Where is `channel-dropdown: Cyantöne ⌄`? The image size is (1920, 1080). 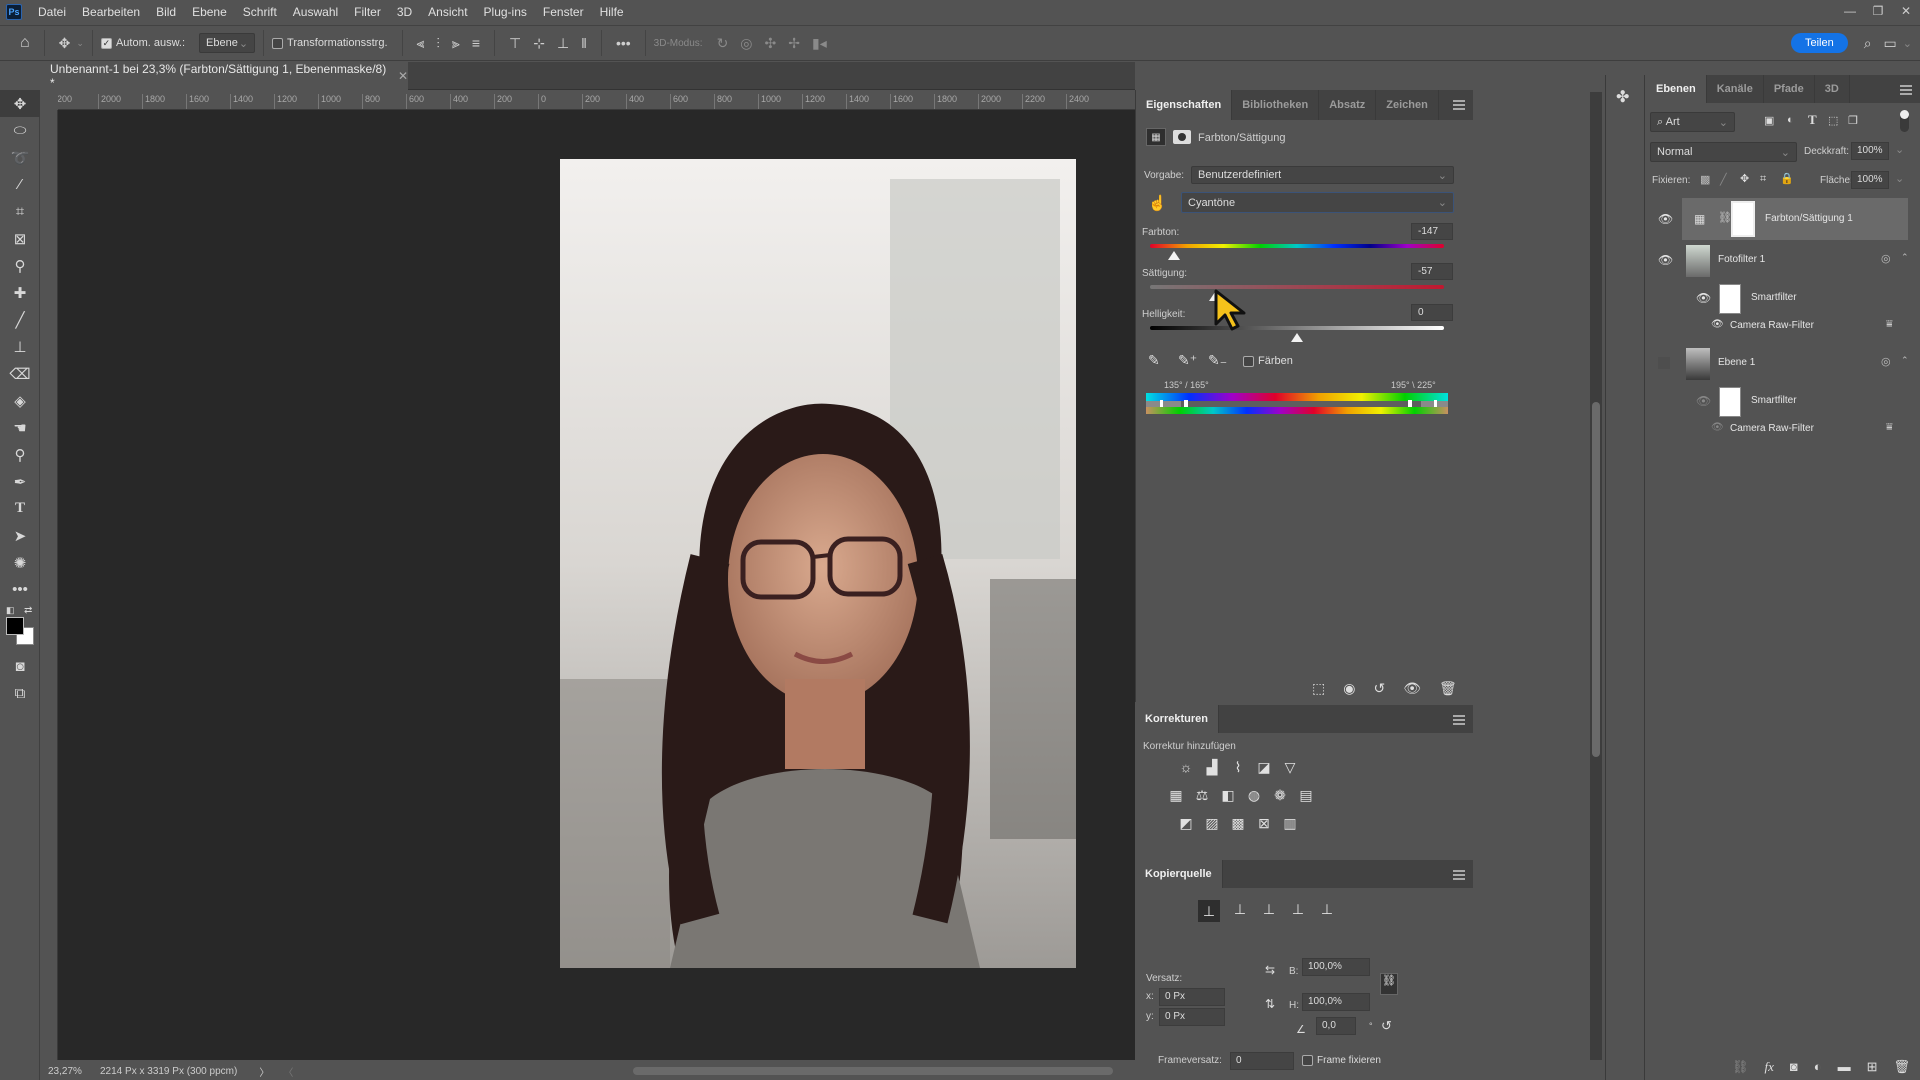
channel-dropdown: Cyantöne ⌄ is located at coordinates (1317, 202).